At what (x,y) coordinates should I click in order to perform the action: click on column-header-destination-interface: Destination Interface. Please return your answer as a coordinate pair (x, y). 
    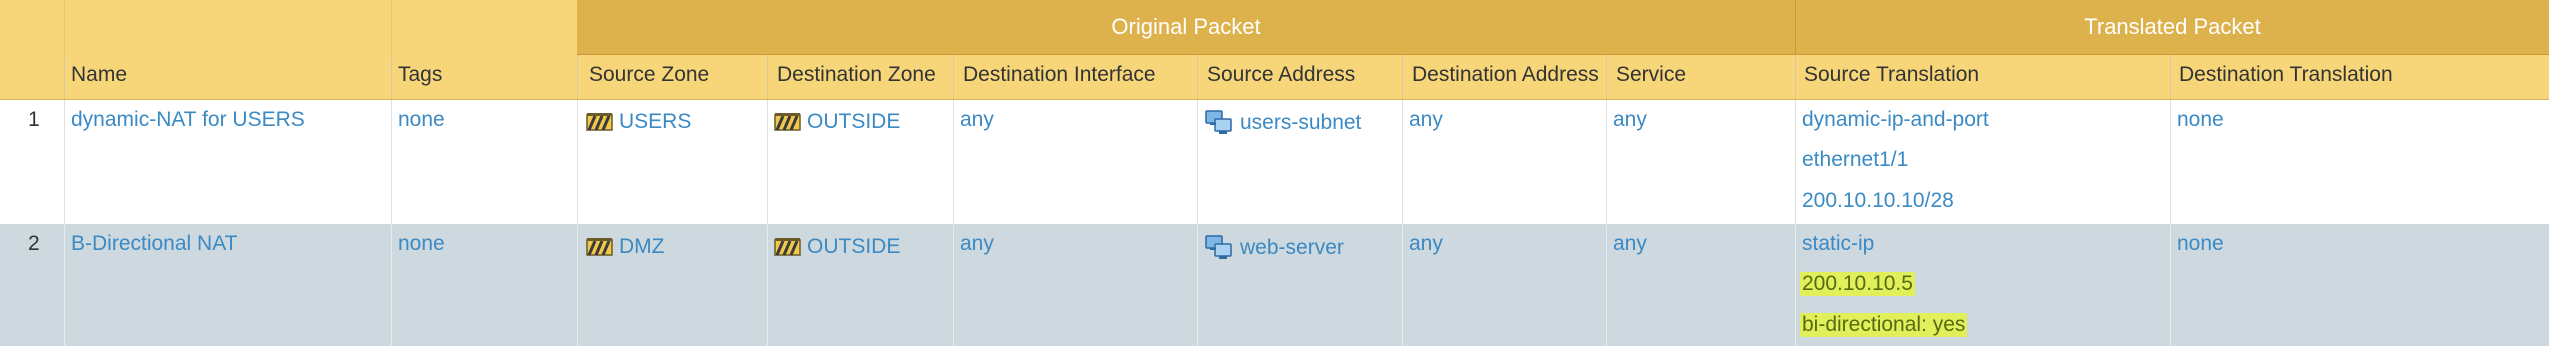
    Looking at the image, I should click on (1059, 75).